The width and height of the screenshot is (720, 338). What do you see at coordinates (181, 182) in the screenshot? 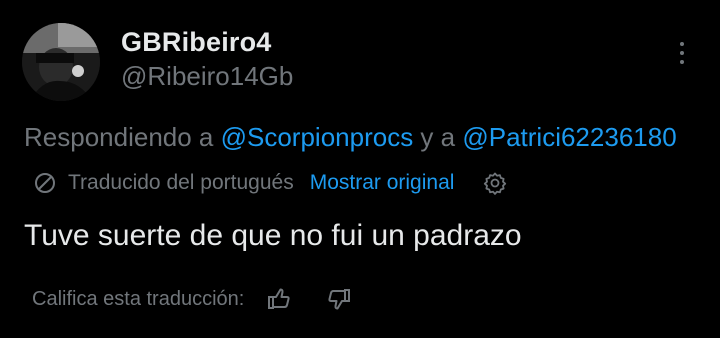
I see `translated-from-label: Traducido del portugués` at bounding box center [181, 182].